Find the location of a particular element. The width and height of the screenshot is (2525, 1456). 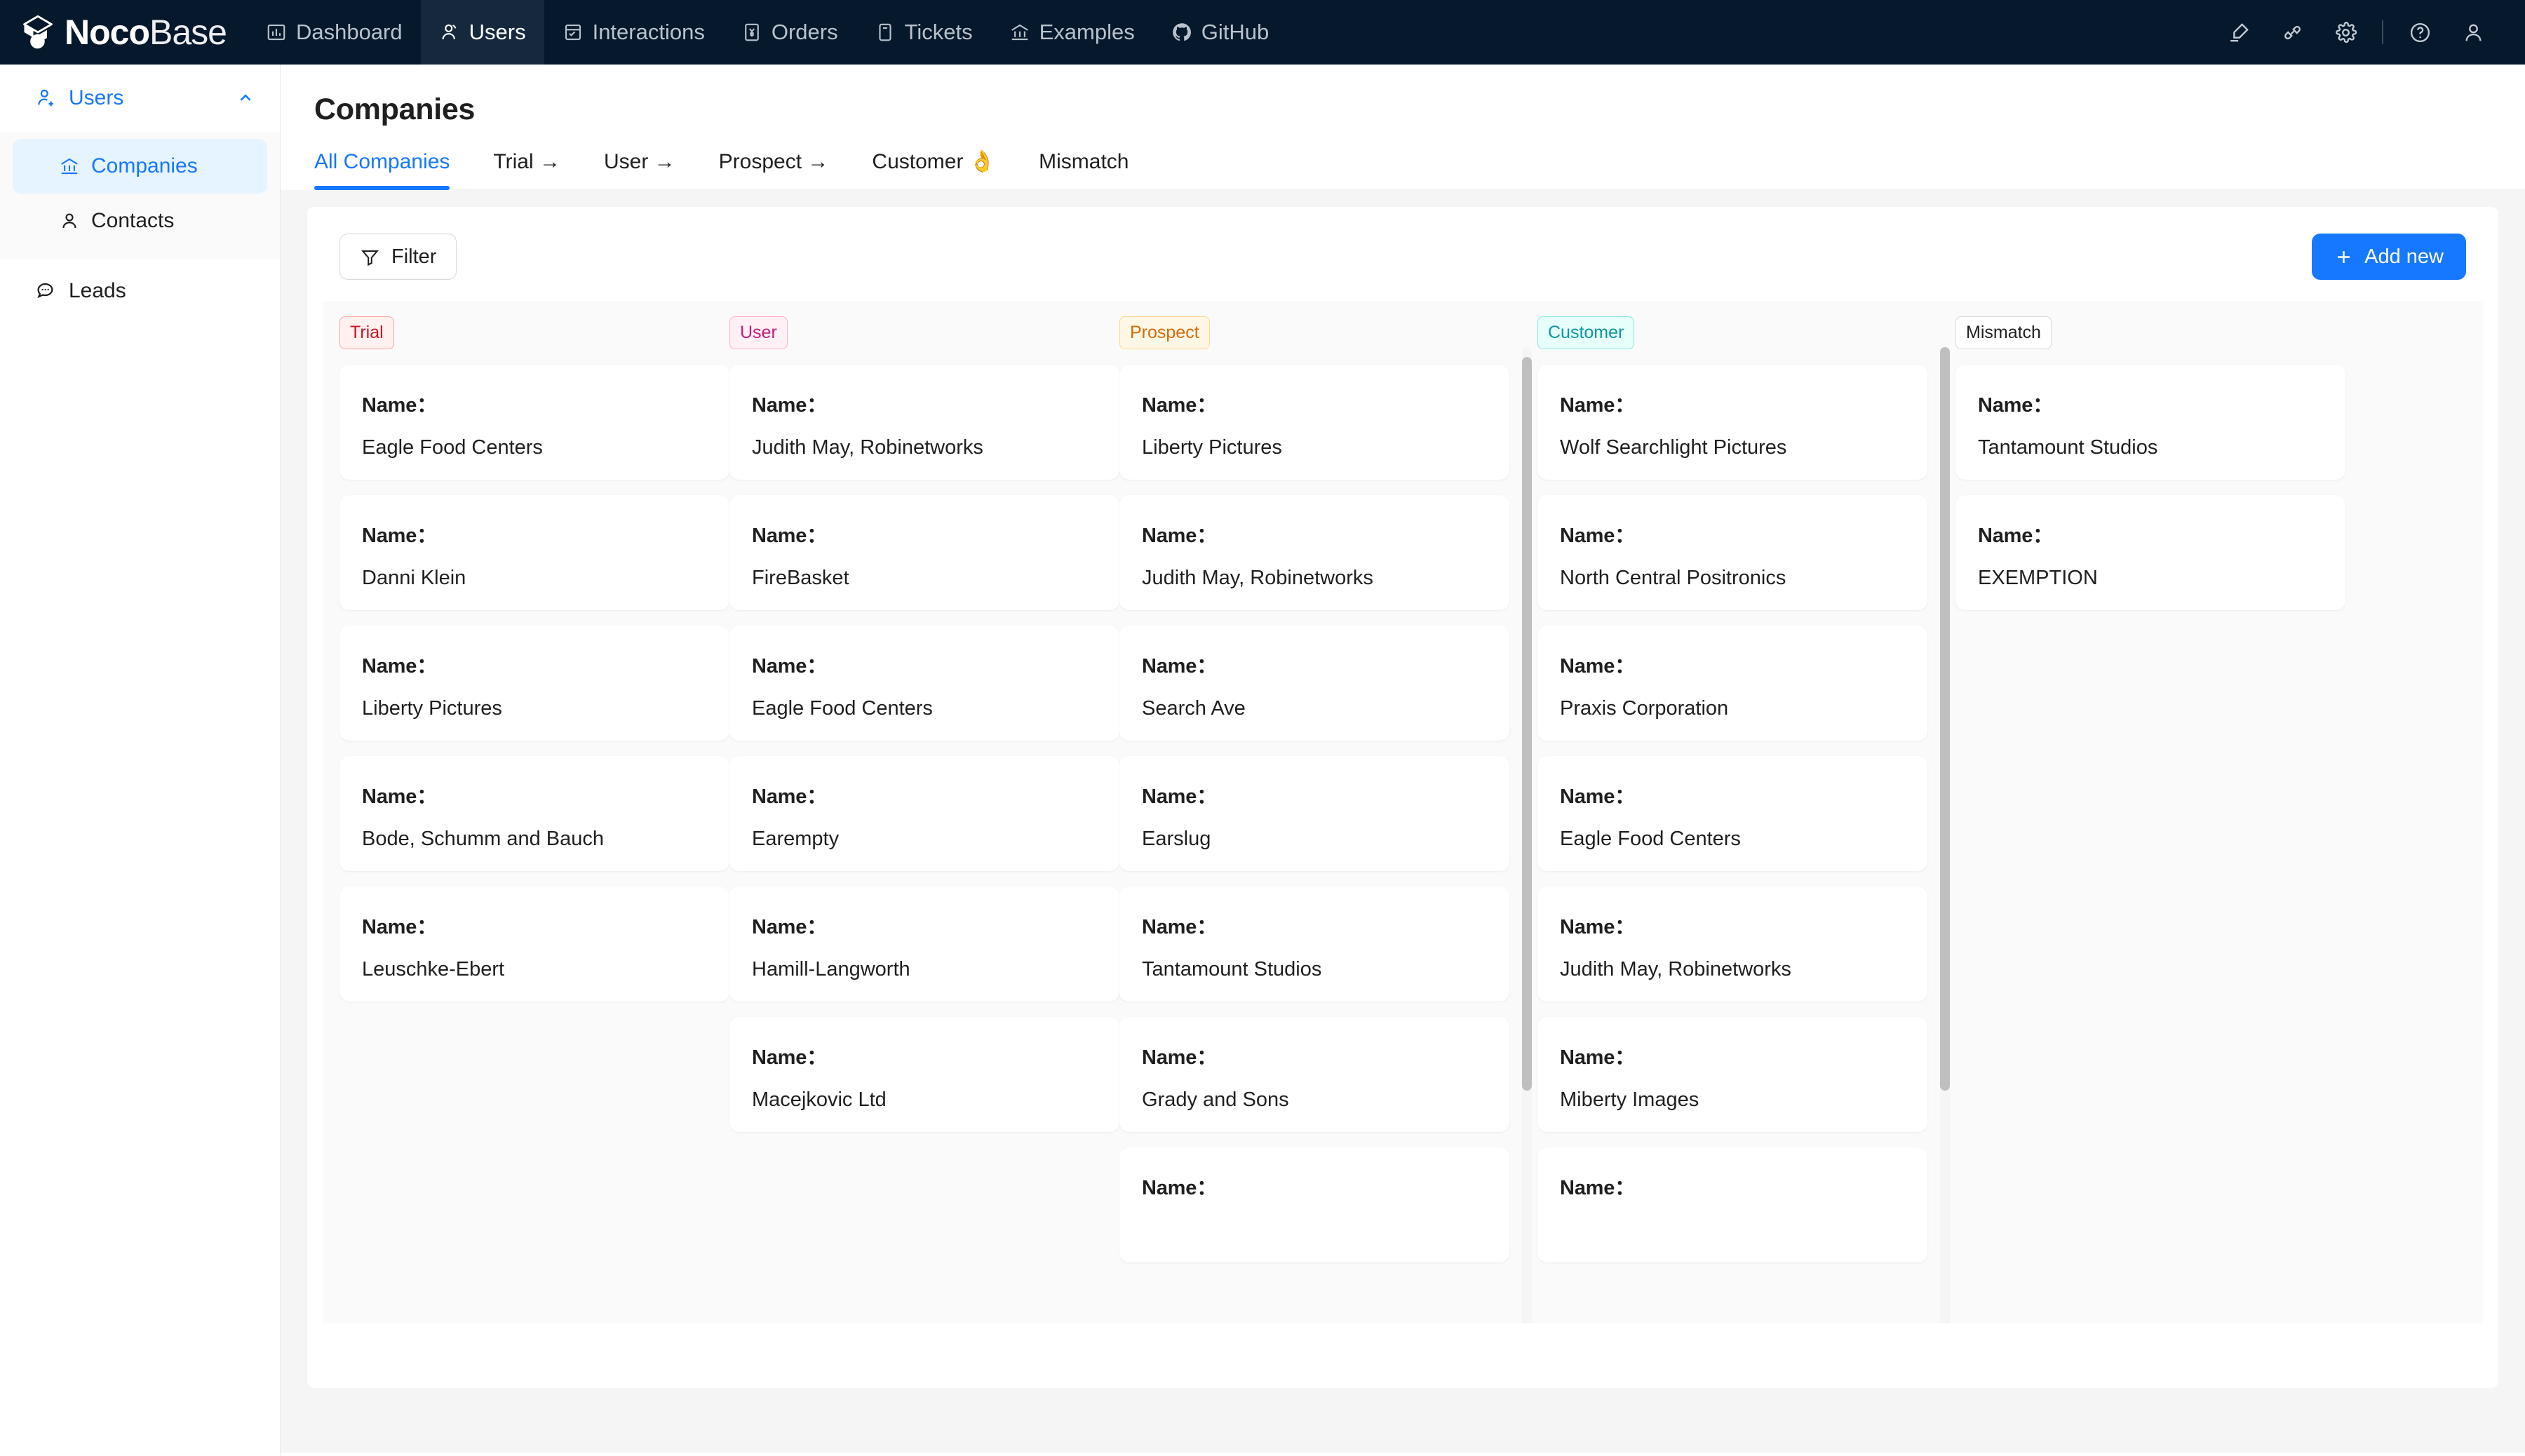

nav-label-users: Users is located at coordinates (497, 32).